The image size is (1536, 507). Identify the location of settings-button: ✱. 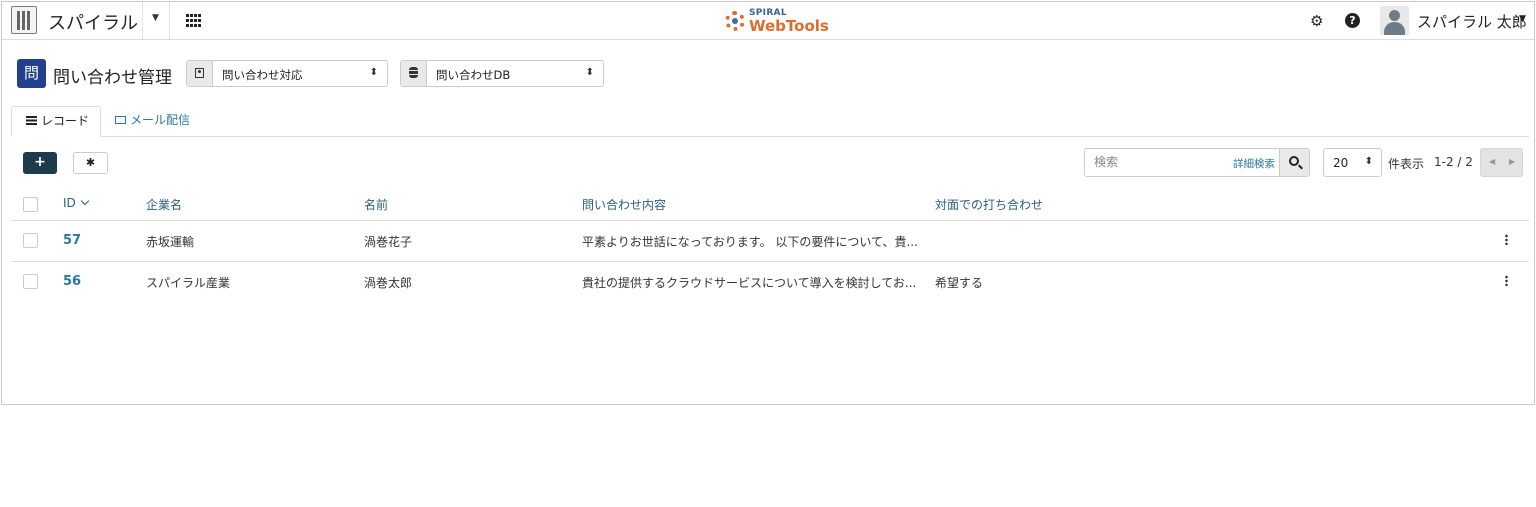
(90, 163).